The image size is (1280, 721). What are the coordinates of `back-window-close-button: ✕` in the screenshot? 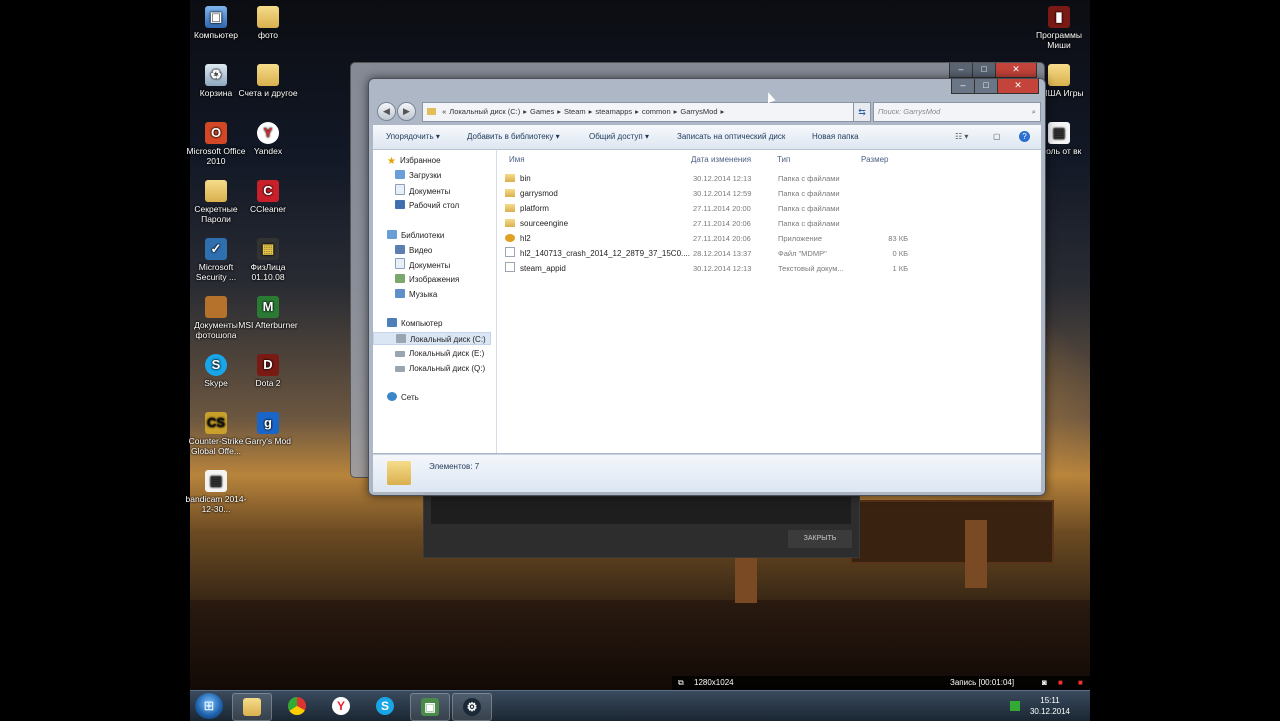 It's located at (1016, 70).